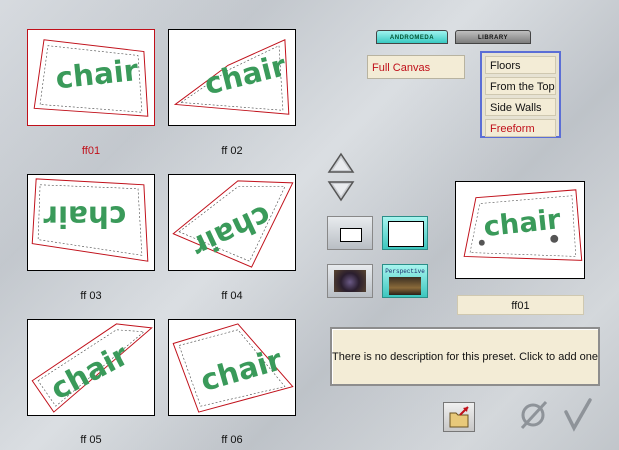 The height and width of the screenshot is (450, 619). I want to click on list-item-floors: Floors, so click(520, 65).